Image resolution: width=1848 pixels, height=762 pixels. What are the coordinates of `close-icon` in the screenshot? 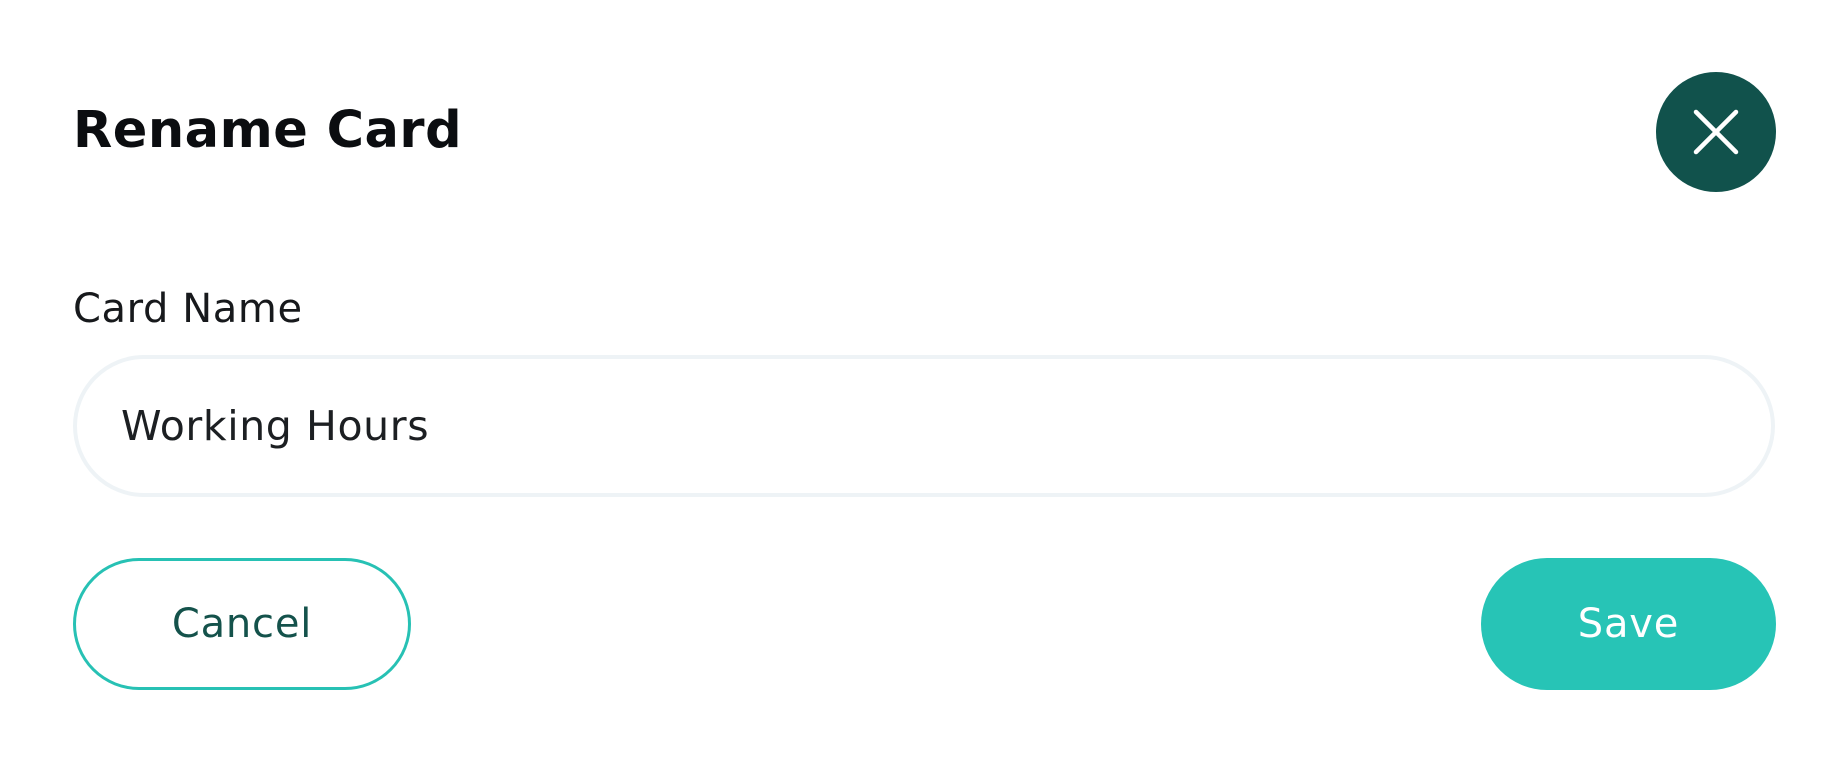 It's located at (1716, 132).